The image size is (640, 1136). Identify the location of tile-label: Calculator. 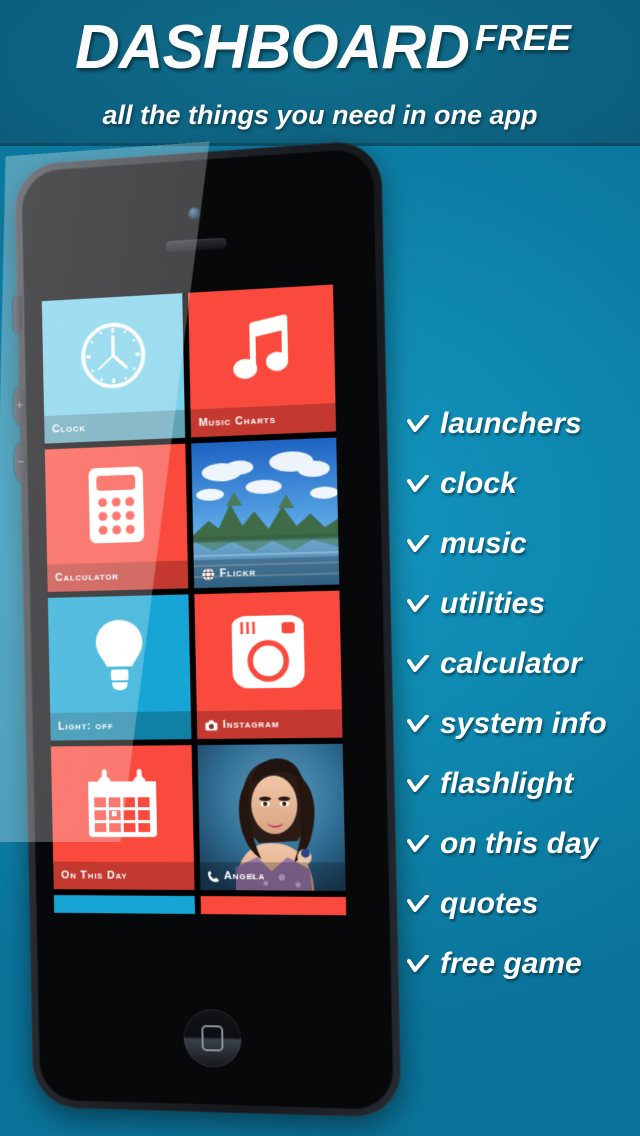
(118, 576).